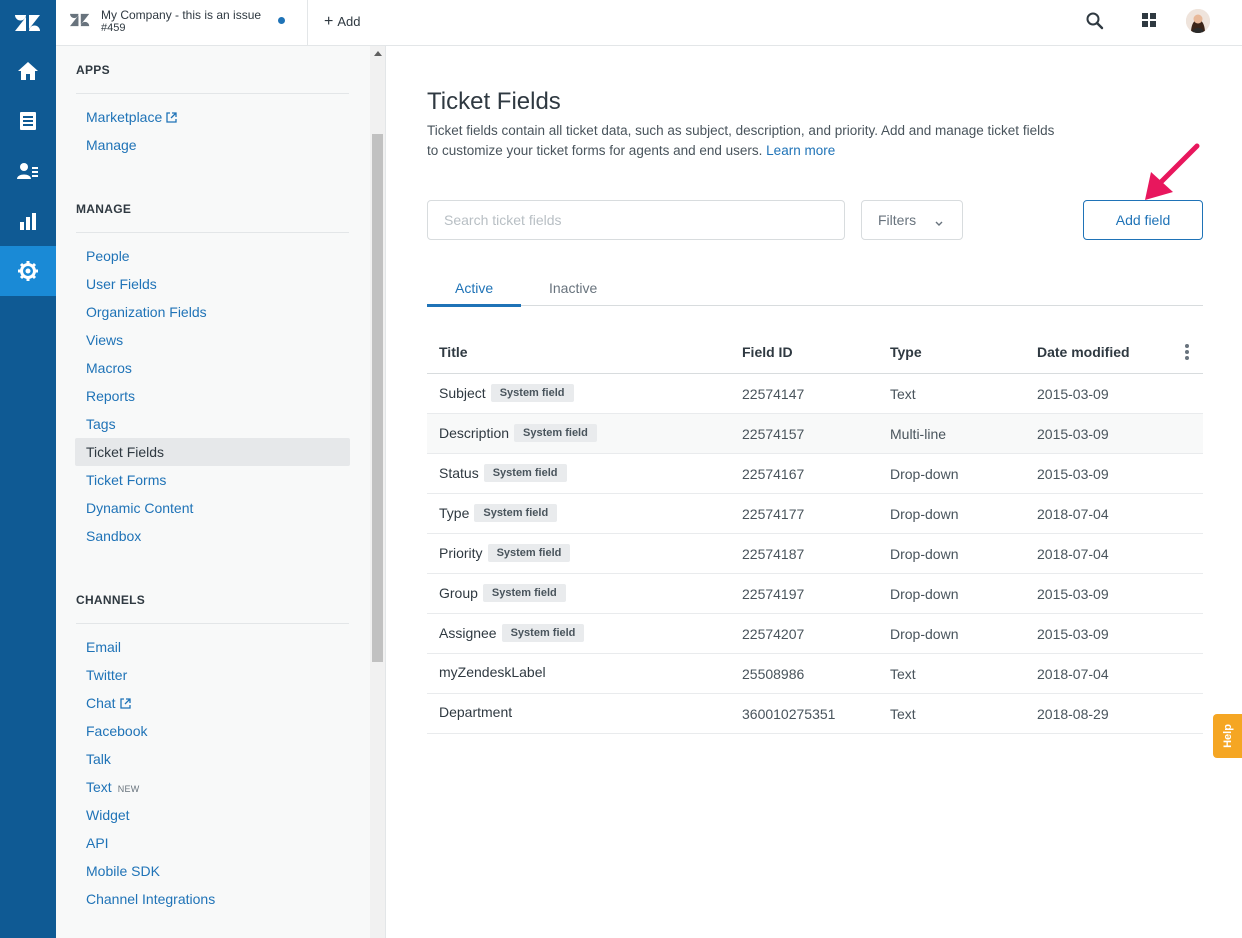 This screenshot has height=938, width=1242. Describe the element at coordinates (1095, 23) in the screenshot. I see `search-icon` at that location.